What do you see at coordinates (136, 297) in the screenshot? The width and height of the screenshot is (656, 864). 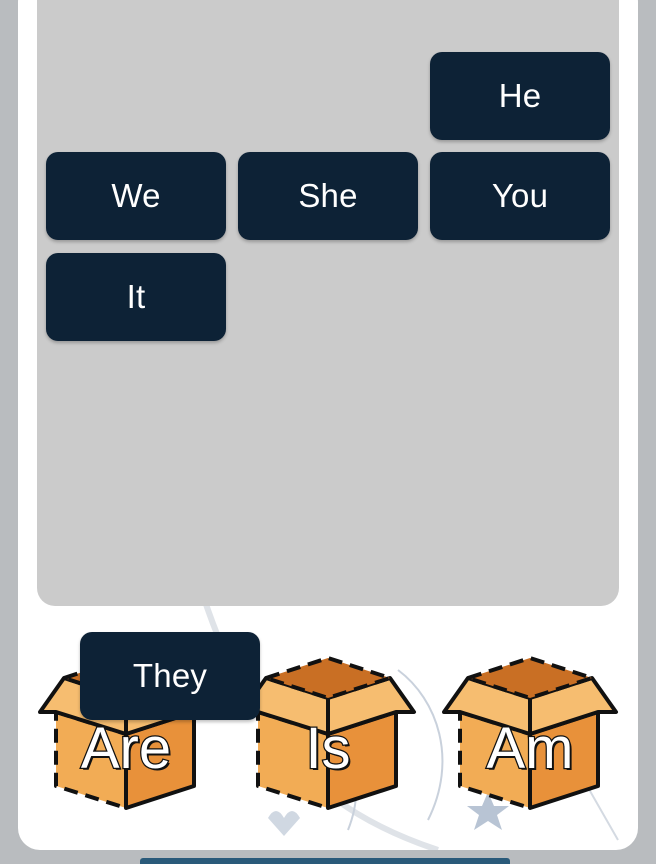 I see `word-tile-it: It` at bounding box center [136, 297].